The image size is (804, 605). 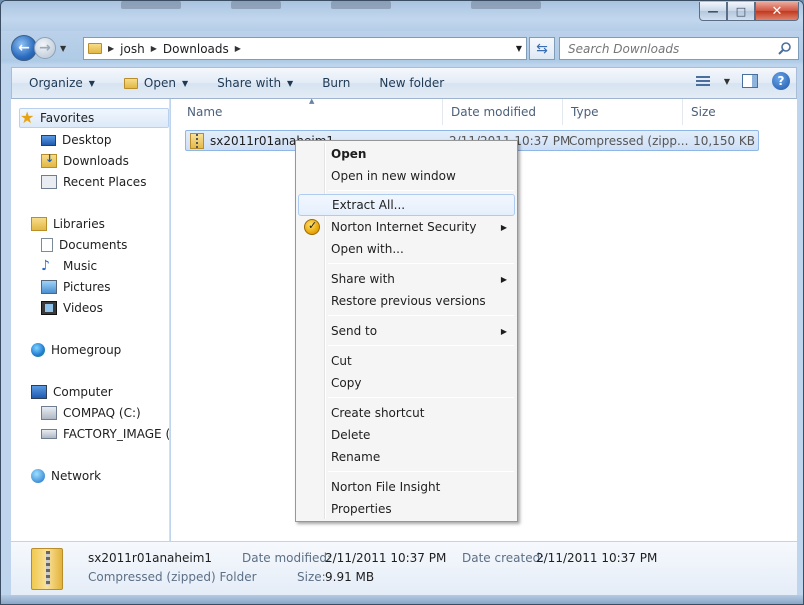 I want to click on forward-button: →, so click(x=45, y=48).